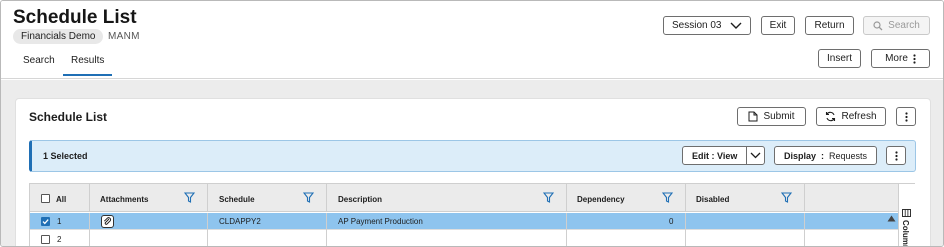 The width and height of the screenshot is (944, 247). I want to click on card-more-button, so click(906, 116).